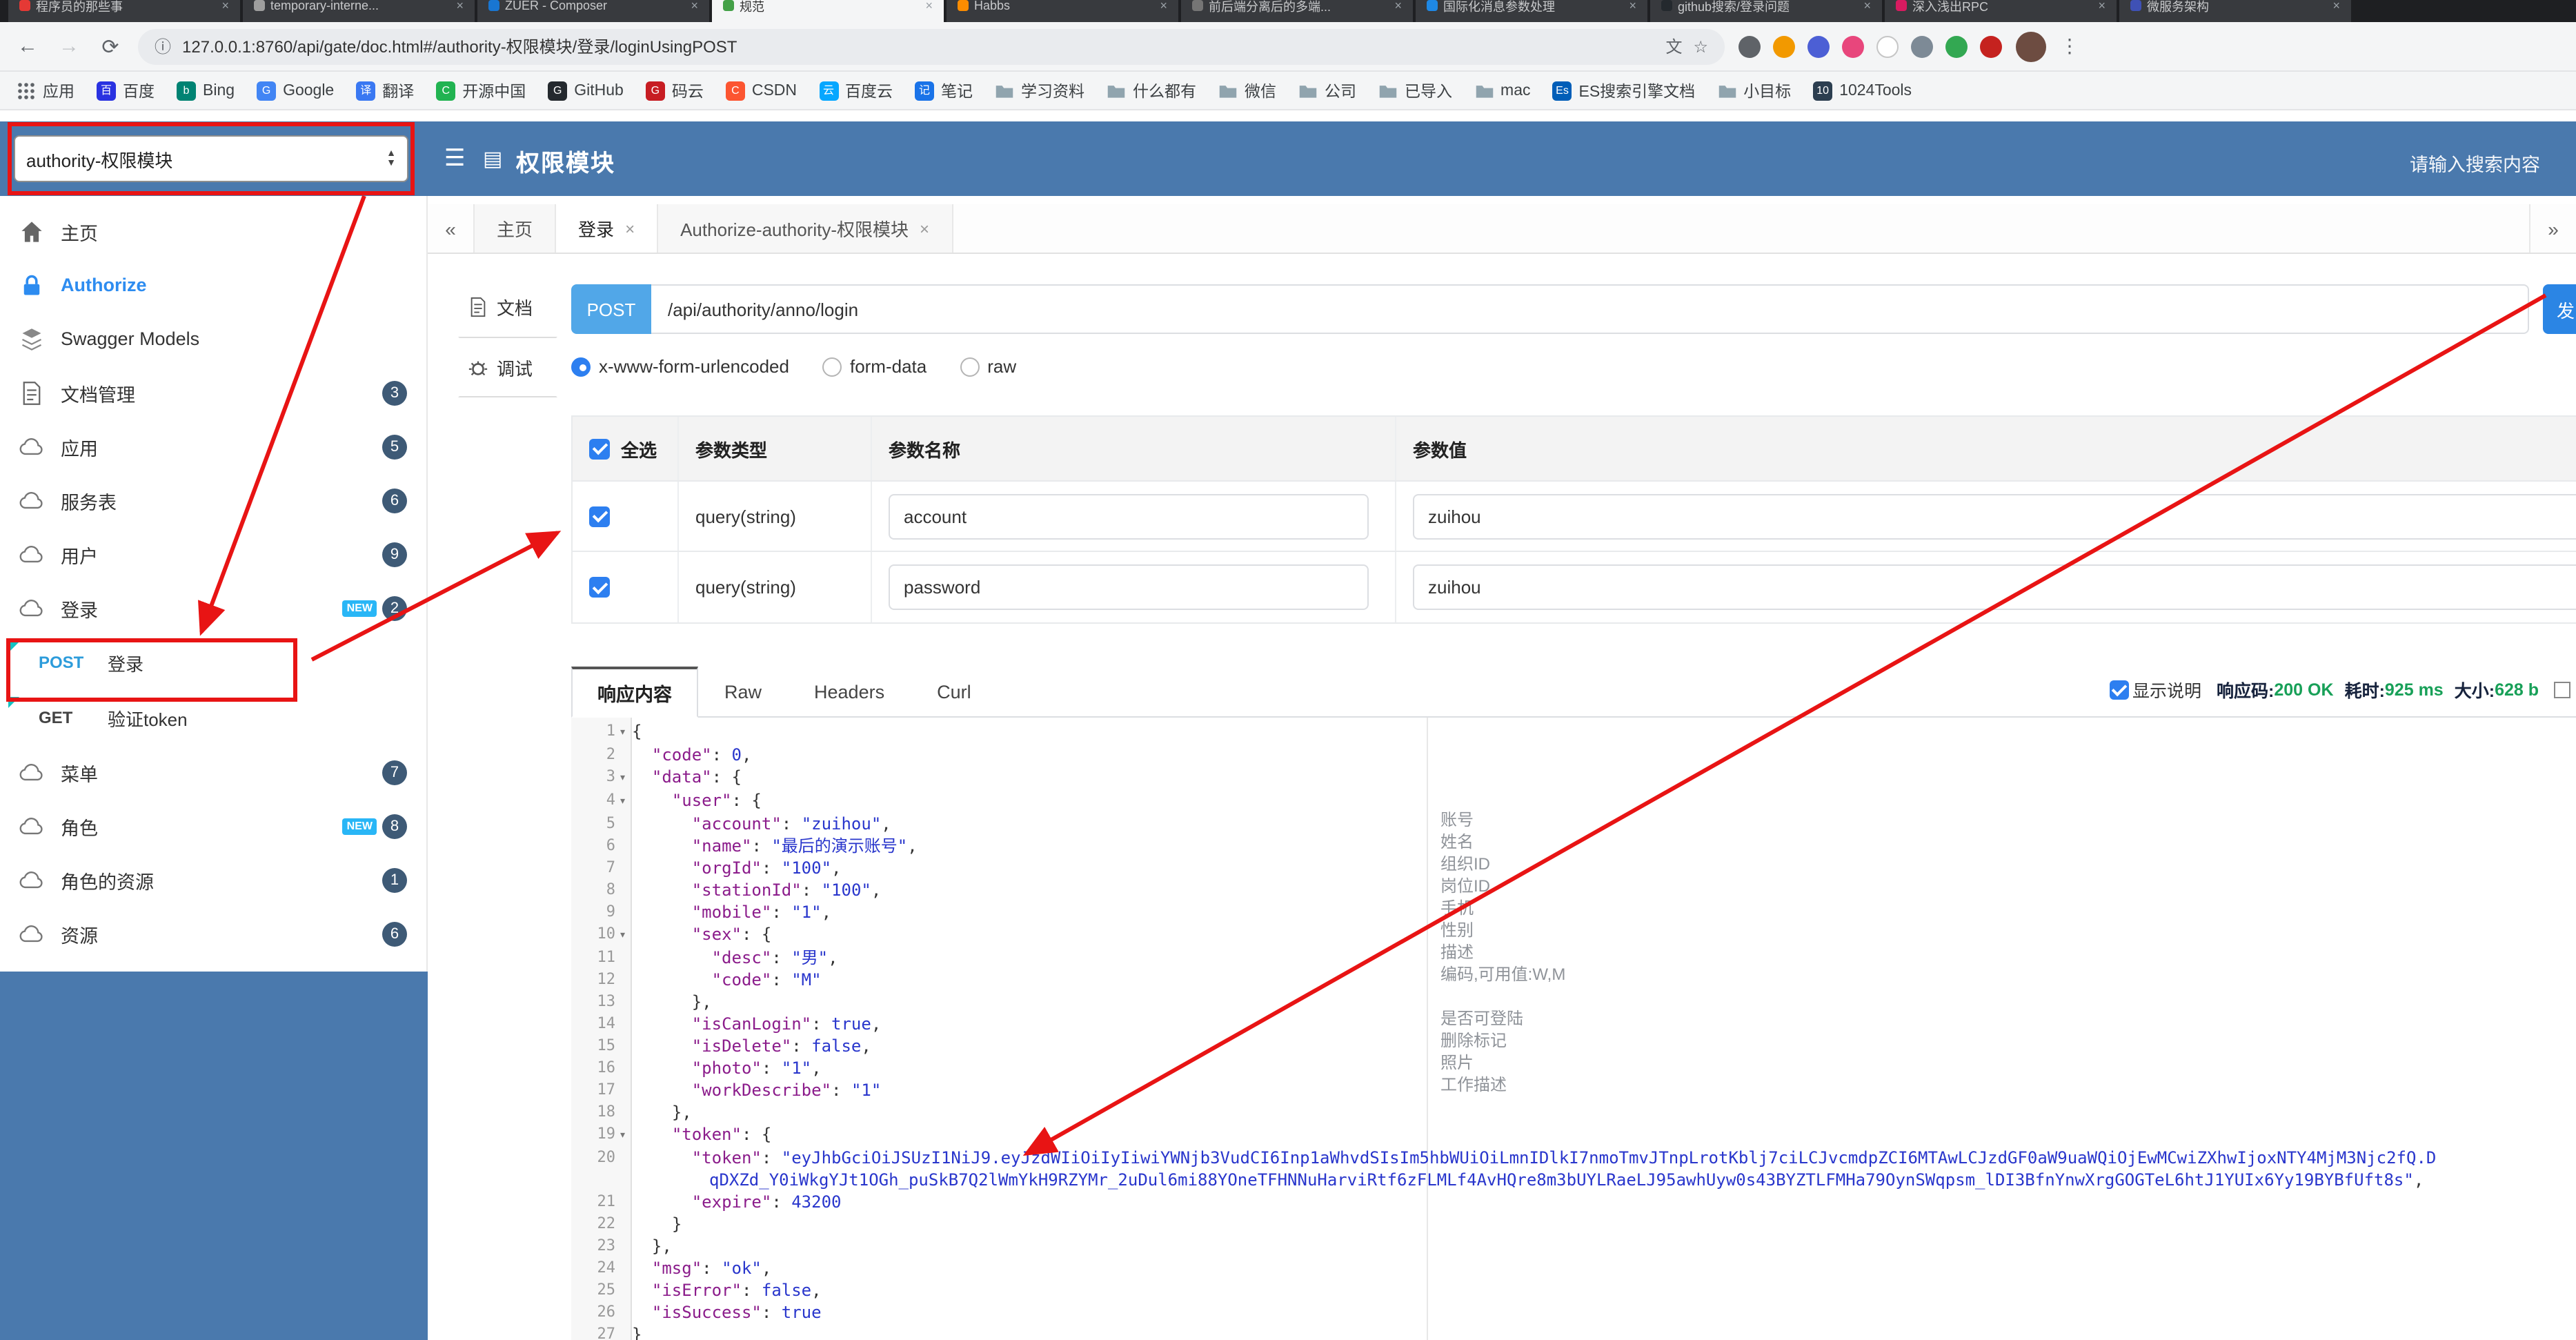 The width and height of the screenshot is (2576, 1340). I want to click on bookmark-item: 云百度云, so click(856, 90).